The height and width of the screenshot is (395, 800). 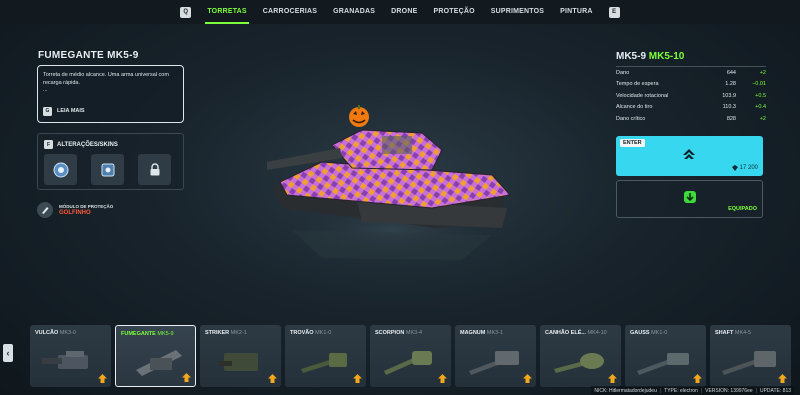 I want to click on target-alteration-icon, so click(x=107, y=169).